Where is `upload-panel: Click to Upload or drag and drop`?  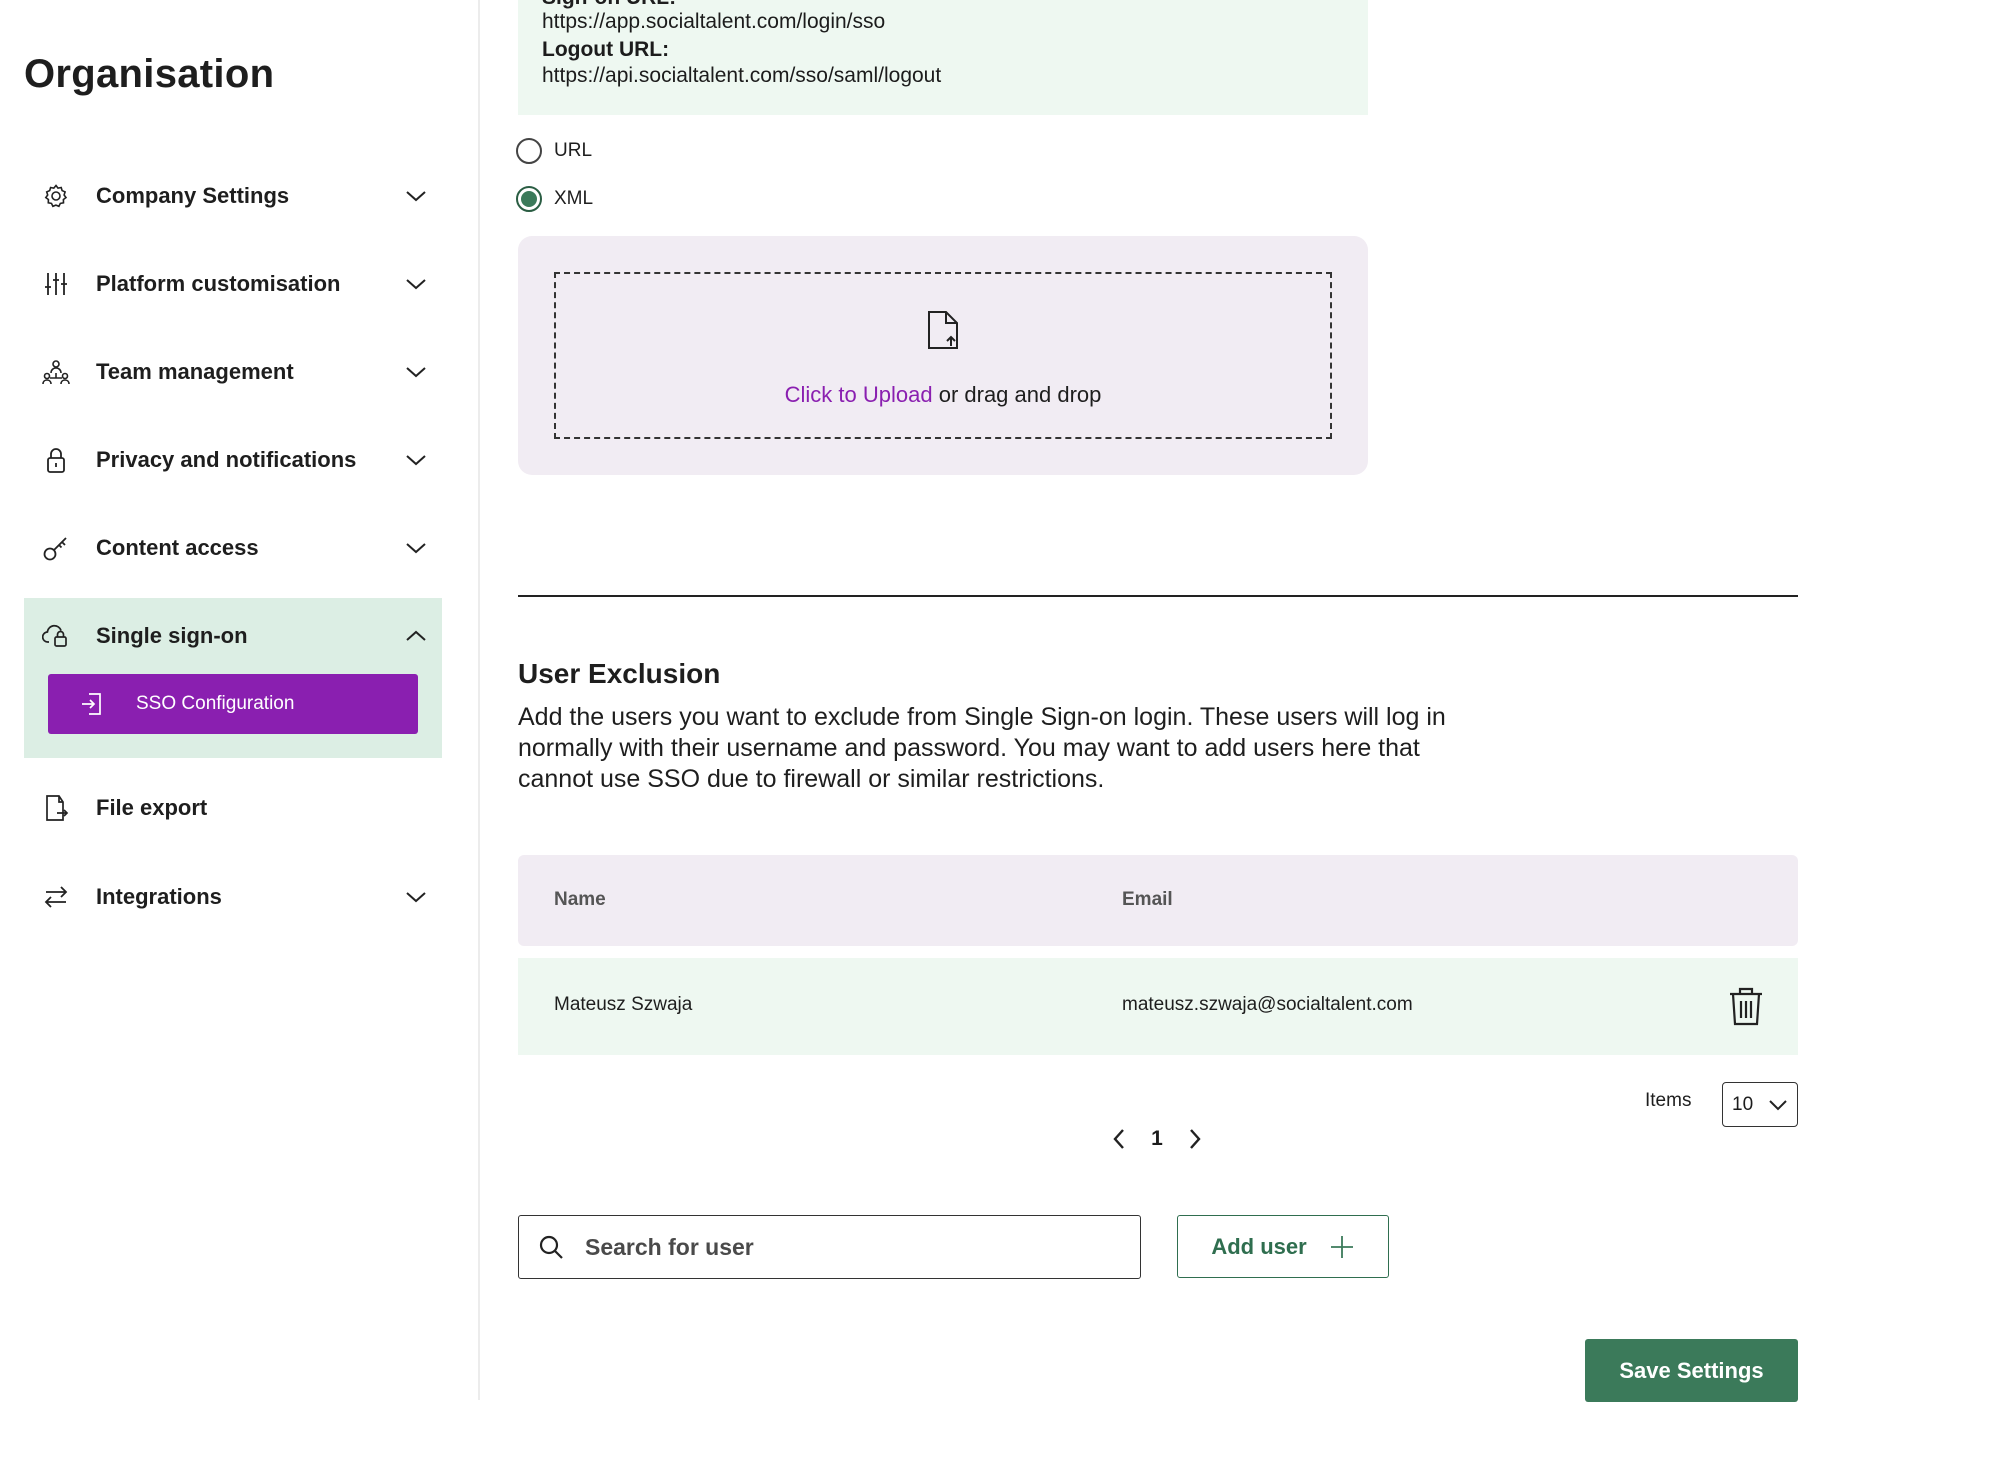 upload-panel: Click to Upload or drag and drop is located at coordinates (943, 355).